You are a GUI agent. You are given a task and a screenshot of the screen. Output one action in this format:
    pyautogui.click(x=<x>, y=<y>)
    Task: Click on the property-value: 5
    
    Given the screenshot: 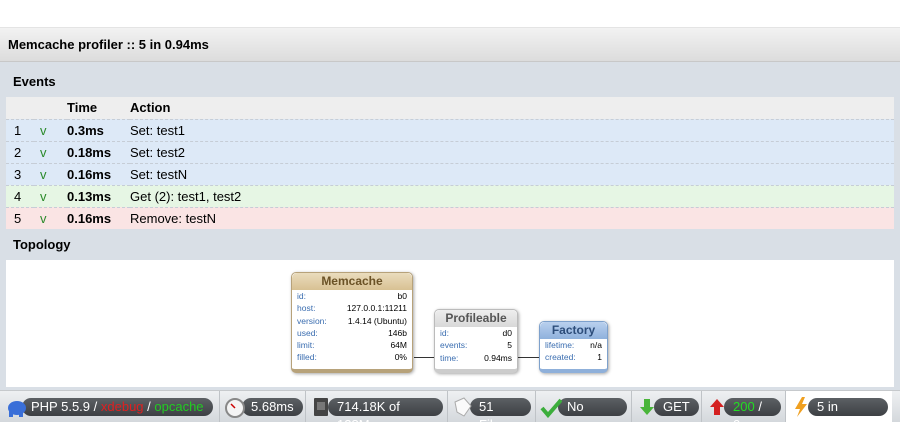 What is the action you would take?
    pyautogui.click(x=509, y=345)
    